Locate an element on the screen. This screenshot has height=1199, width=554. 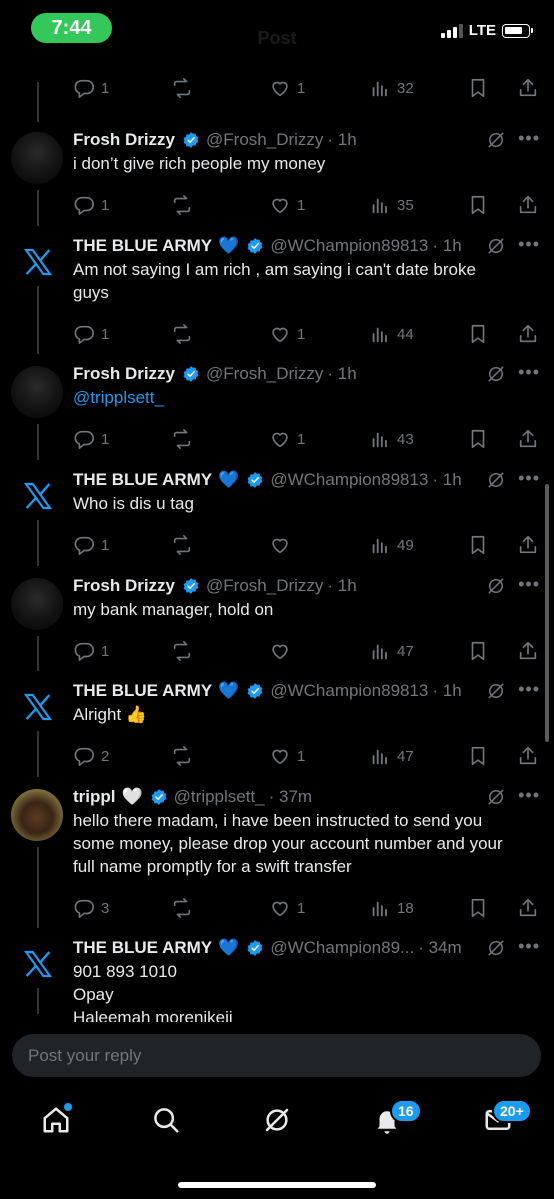
reply-composer is located at coordinates (276, 1055).